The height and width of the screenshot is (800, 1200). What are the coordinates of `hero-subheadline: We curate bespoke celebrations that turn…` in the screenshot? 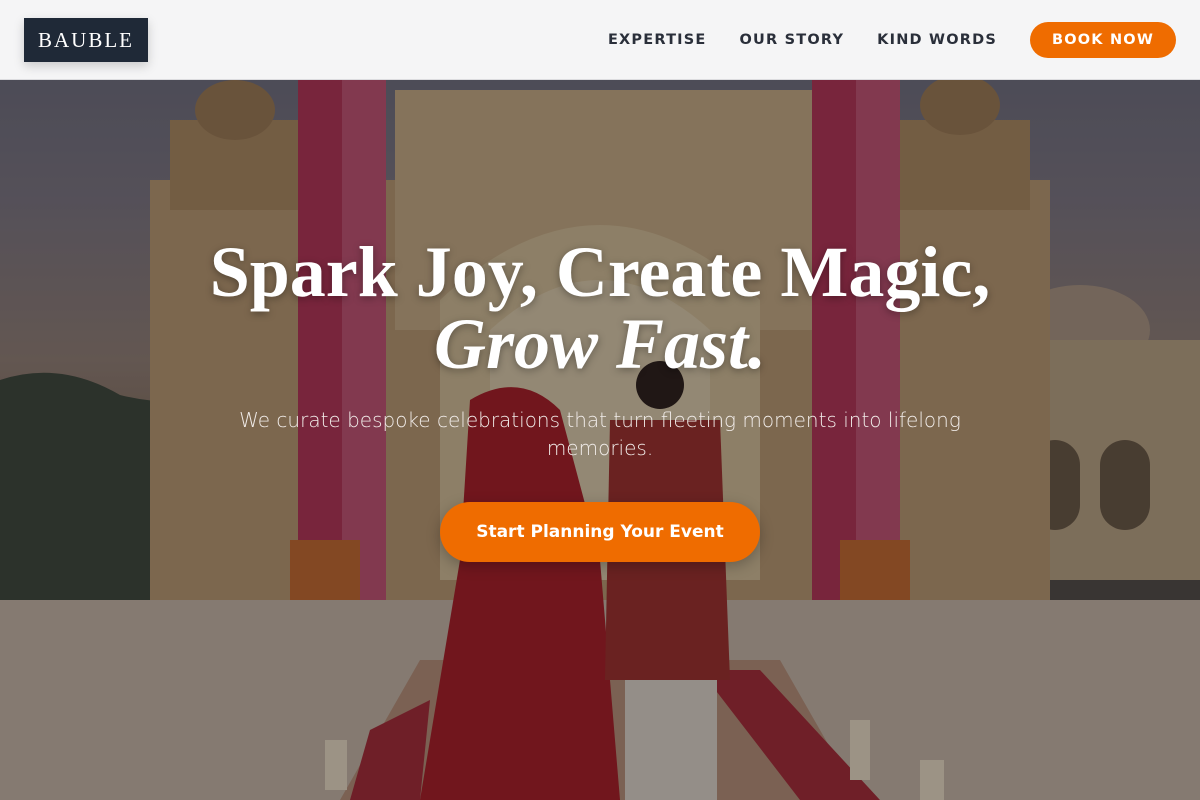 It's located at (600, 434).